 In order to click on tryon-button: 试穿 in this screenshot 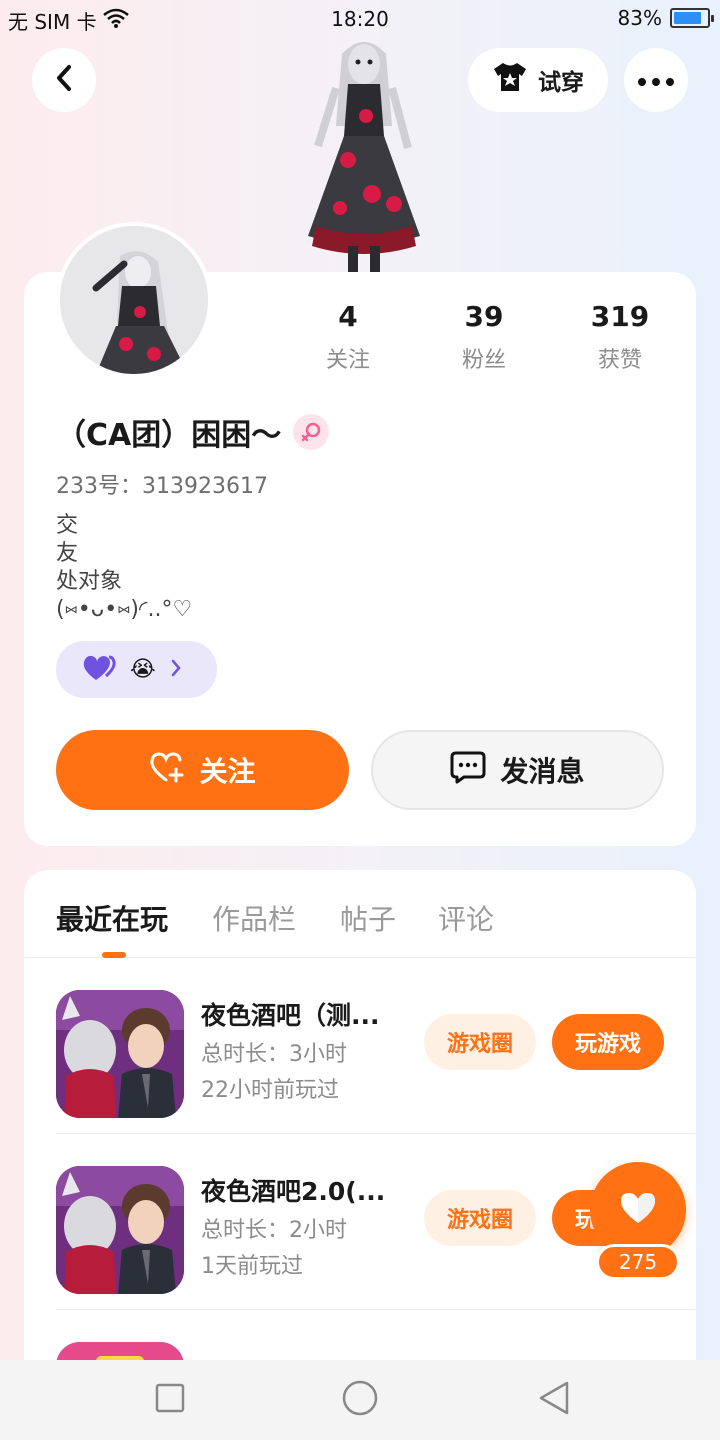, I will do `click(538, 80)`.